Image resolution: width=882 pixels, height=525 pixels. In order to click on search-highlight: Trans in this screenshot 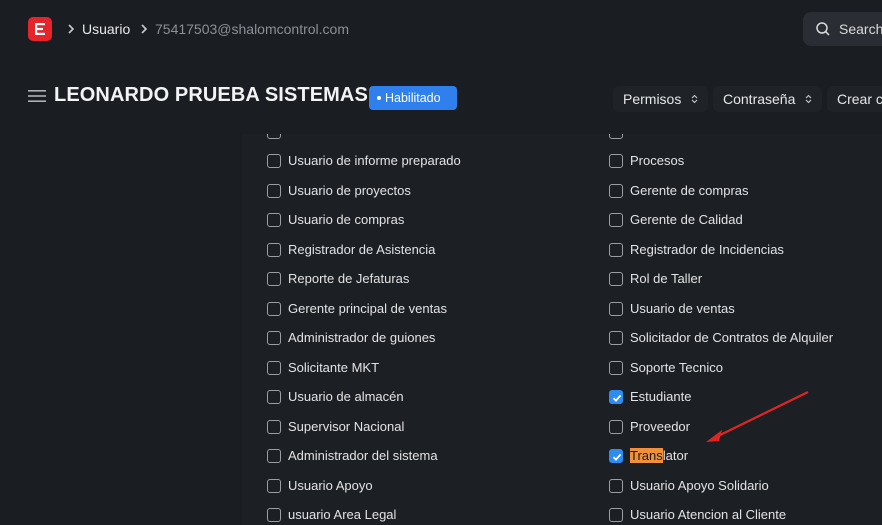, I will do `click(646, 455)`.